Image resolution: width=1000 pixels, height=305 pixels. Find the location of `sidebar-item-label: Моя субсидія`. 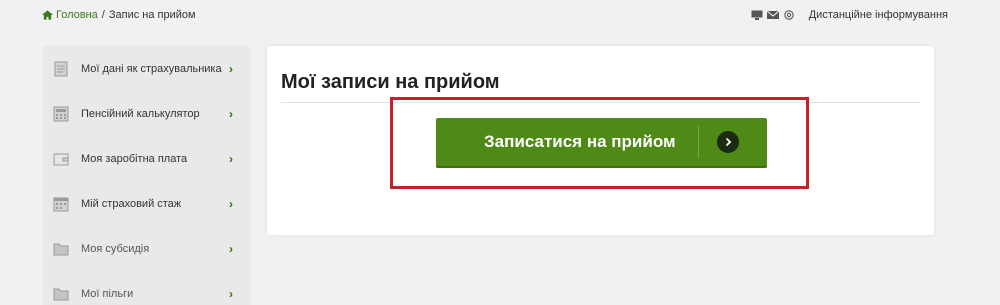

sidebar-item-label: Моя субсидія is located at coordinates (115, 248).